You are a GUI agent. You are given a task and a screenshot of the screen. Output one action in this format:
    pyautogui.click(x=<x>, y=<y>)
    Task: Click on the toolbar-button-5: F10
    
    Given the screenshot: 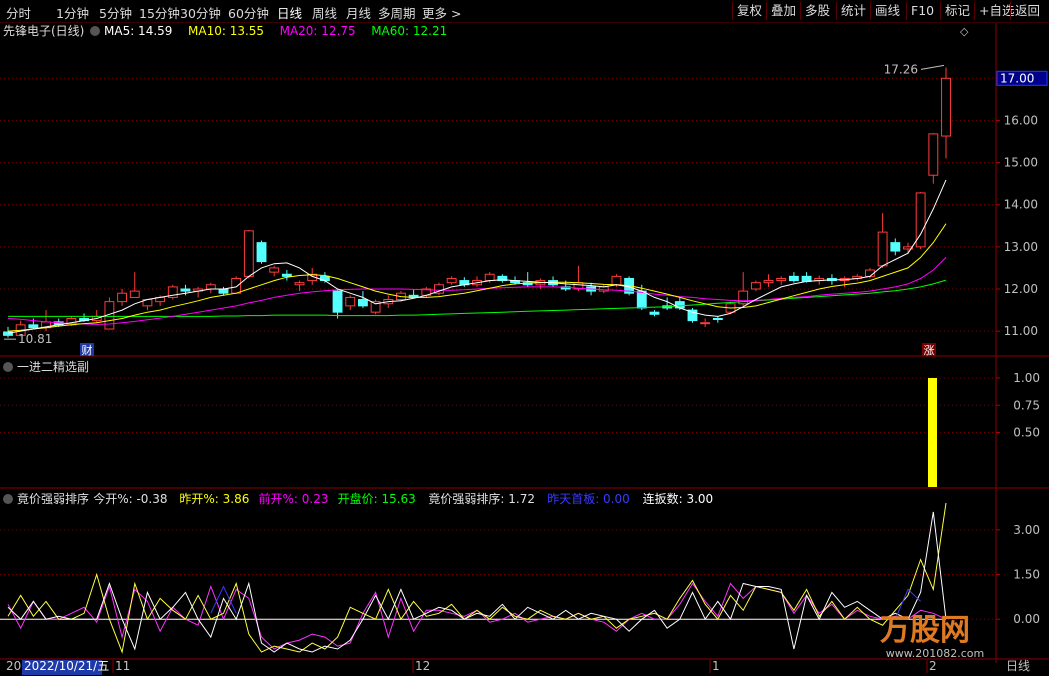 What is the action you would take?
    pyautogui.click(x=920, y=11)
    